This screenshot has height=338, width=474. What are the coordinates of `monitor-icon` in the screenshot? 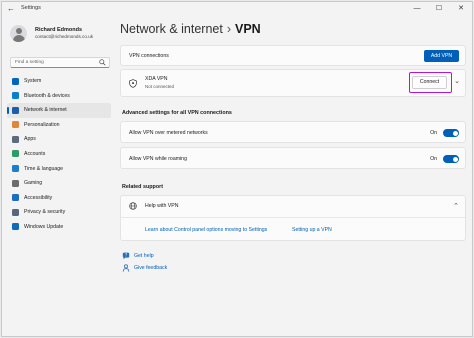 It's located at (15, 81).